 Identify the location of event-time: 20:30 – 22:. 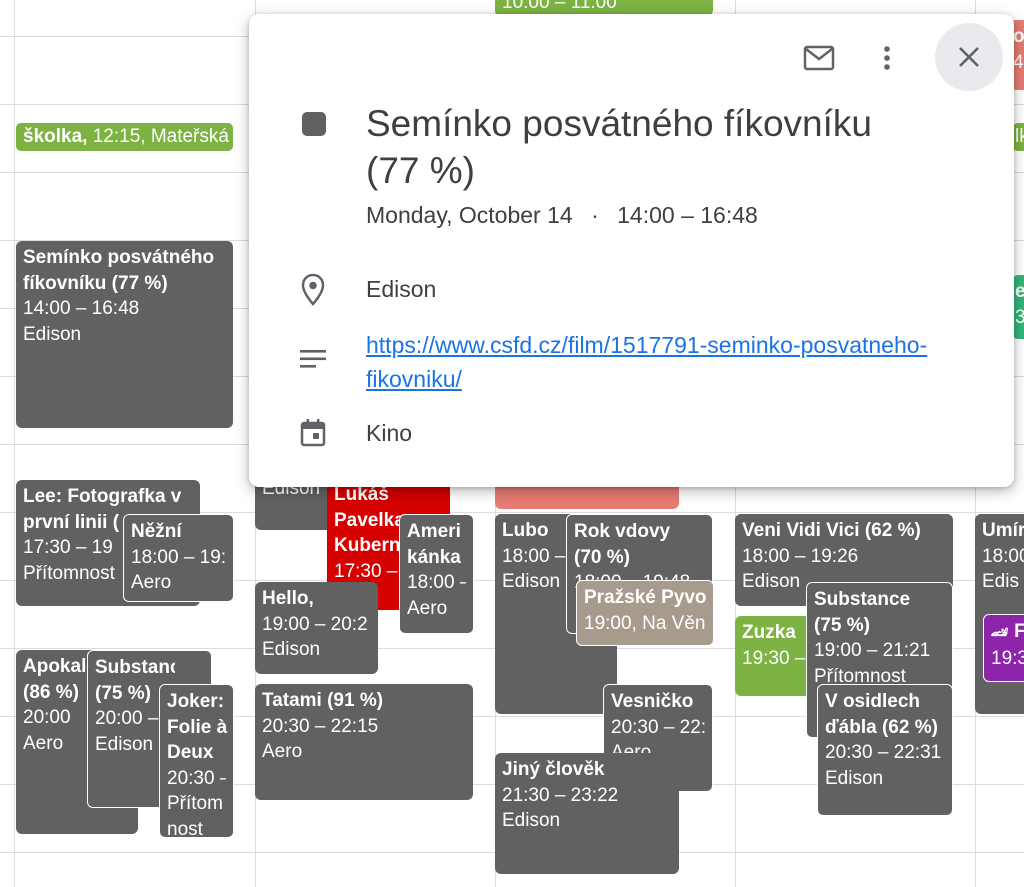
(658, 727).